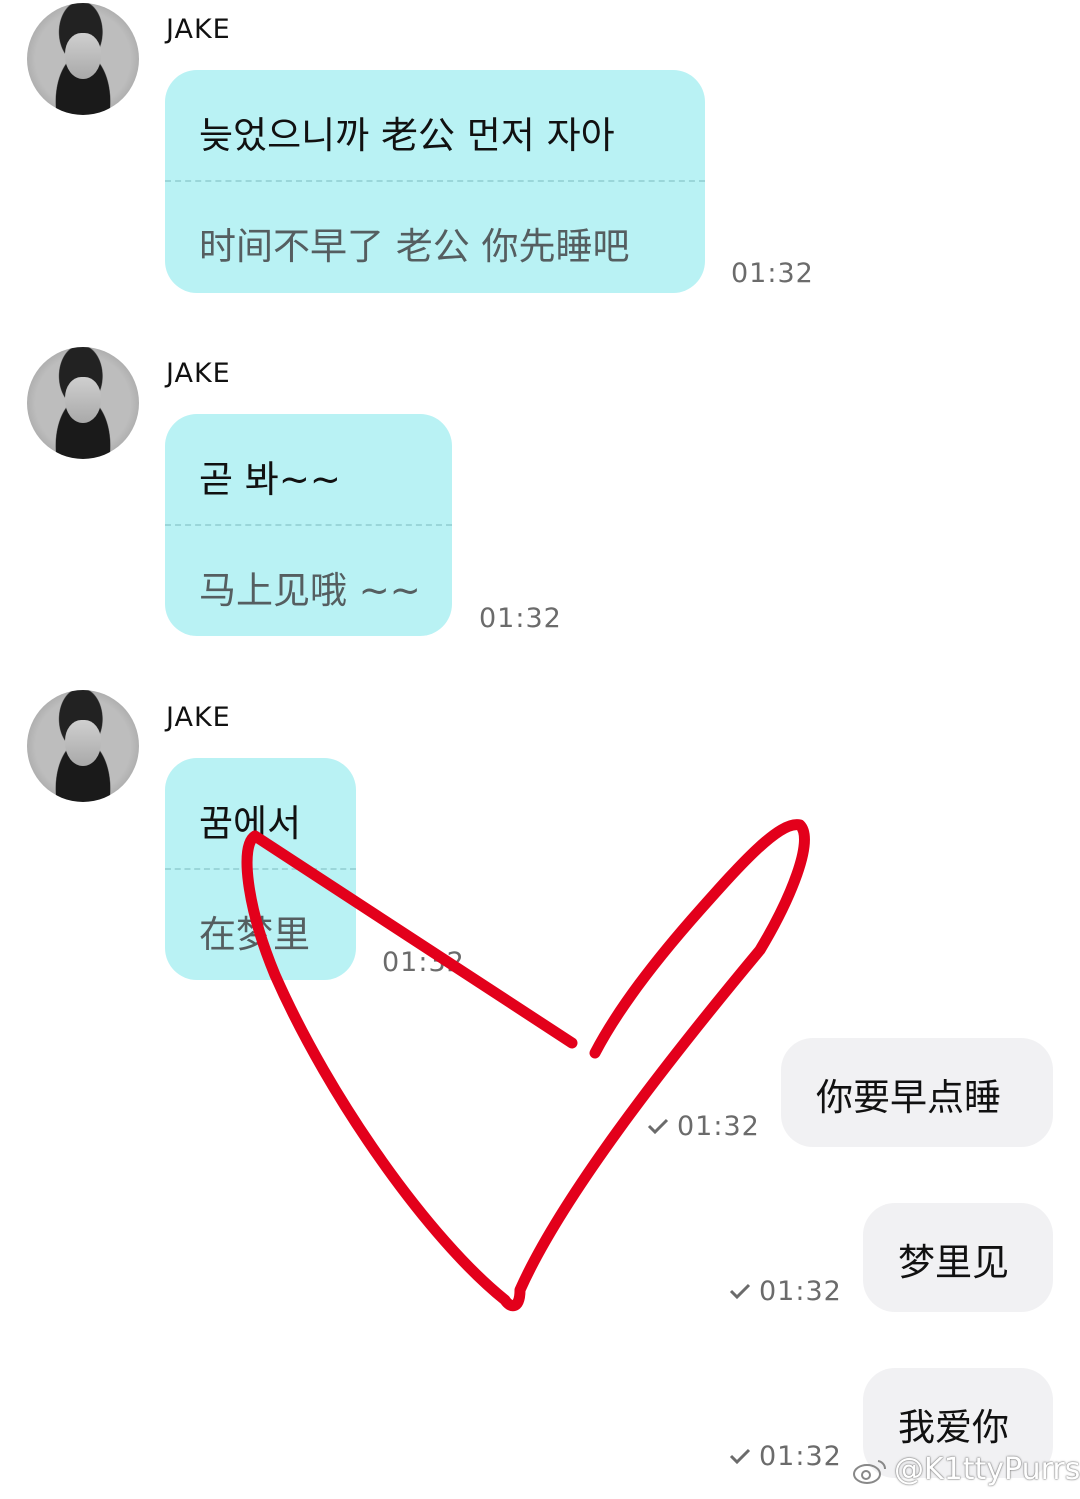 The width and height of the screenshot is (1080, 1499). Describe the element at coordinates (987, 1469) in the screenshot. I see `watermark-text: @K1ttyPurrs` at that location.